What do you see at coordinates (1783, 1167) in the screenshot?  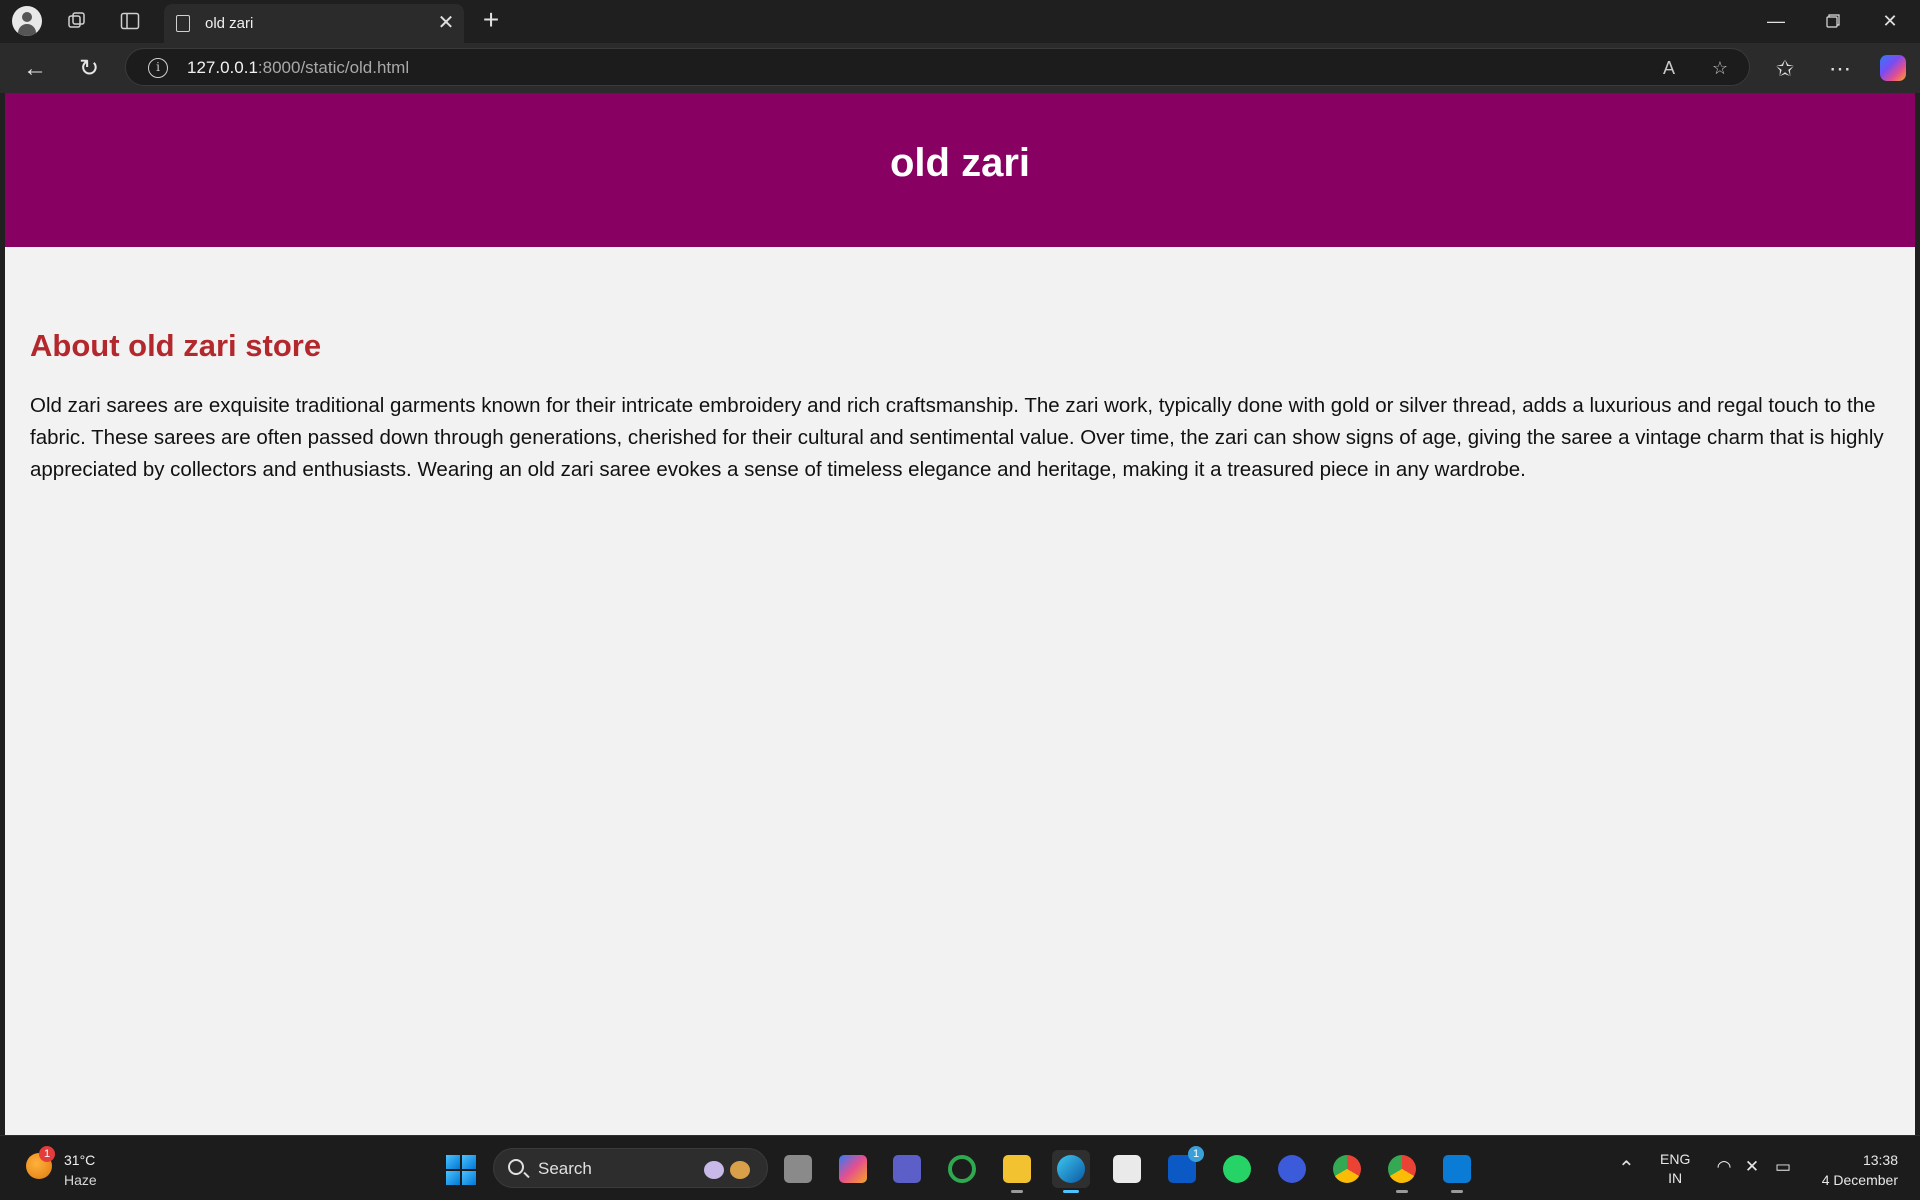 I see `battery-icon: ▭` at bounding box center [1783, 1167].